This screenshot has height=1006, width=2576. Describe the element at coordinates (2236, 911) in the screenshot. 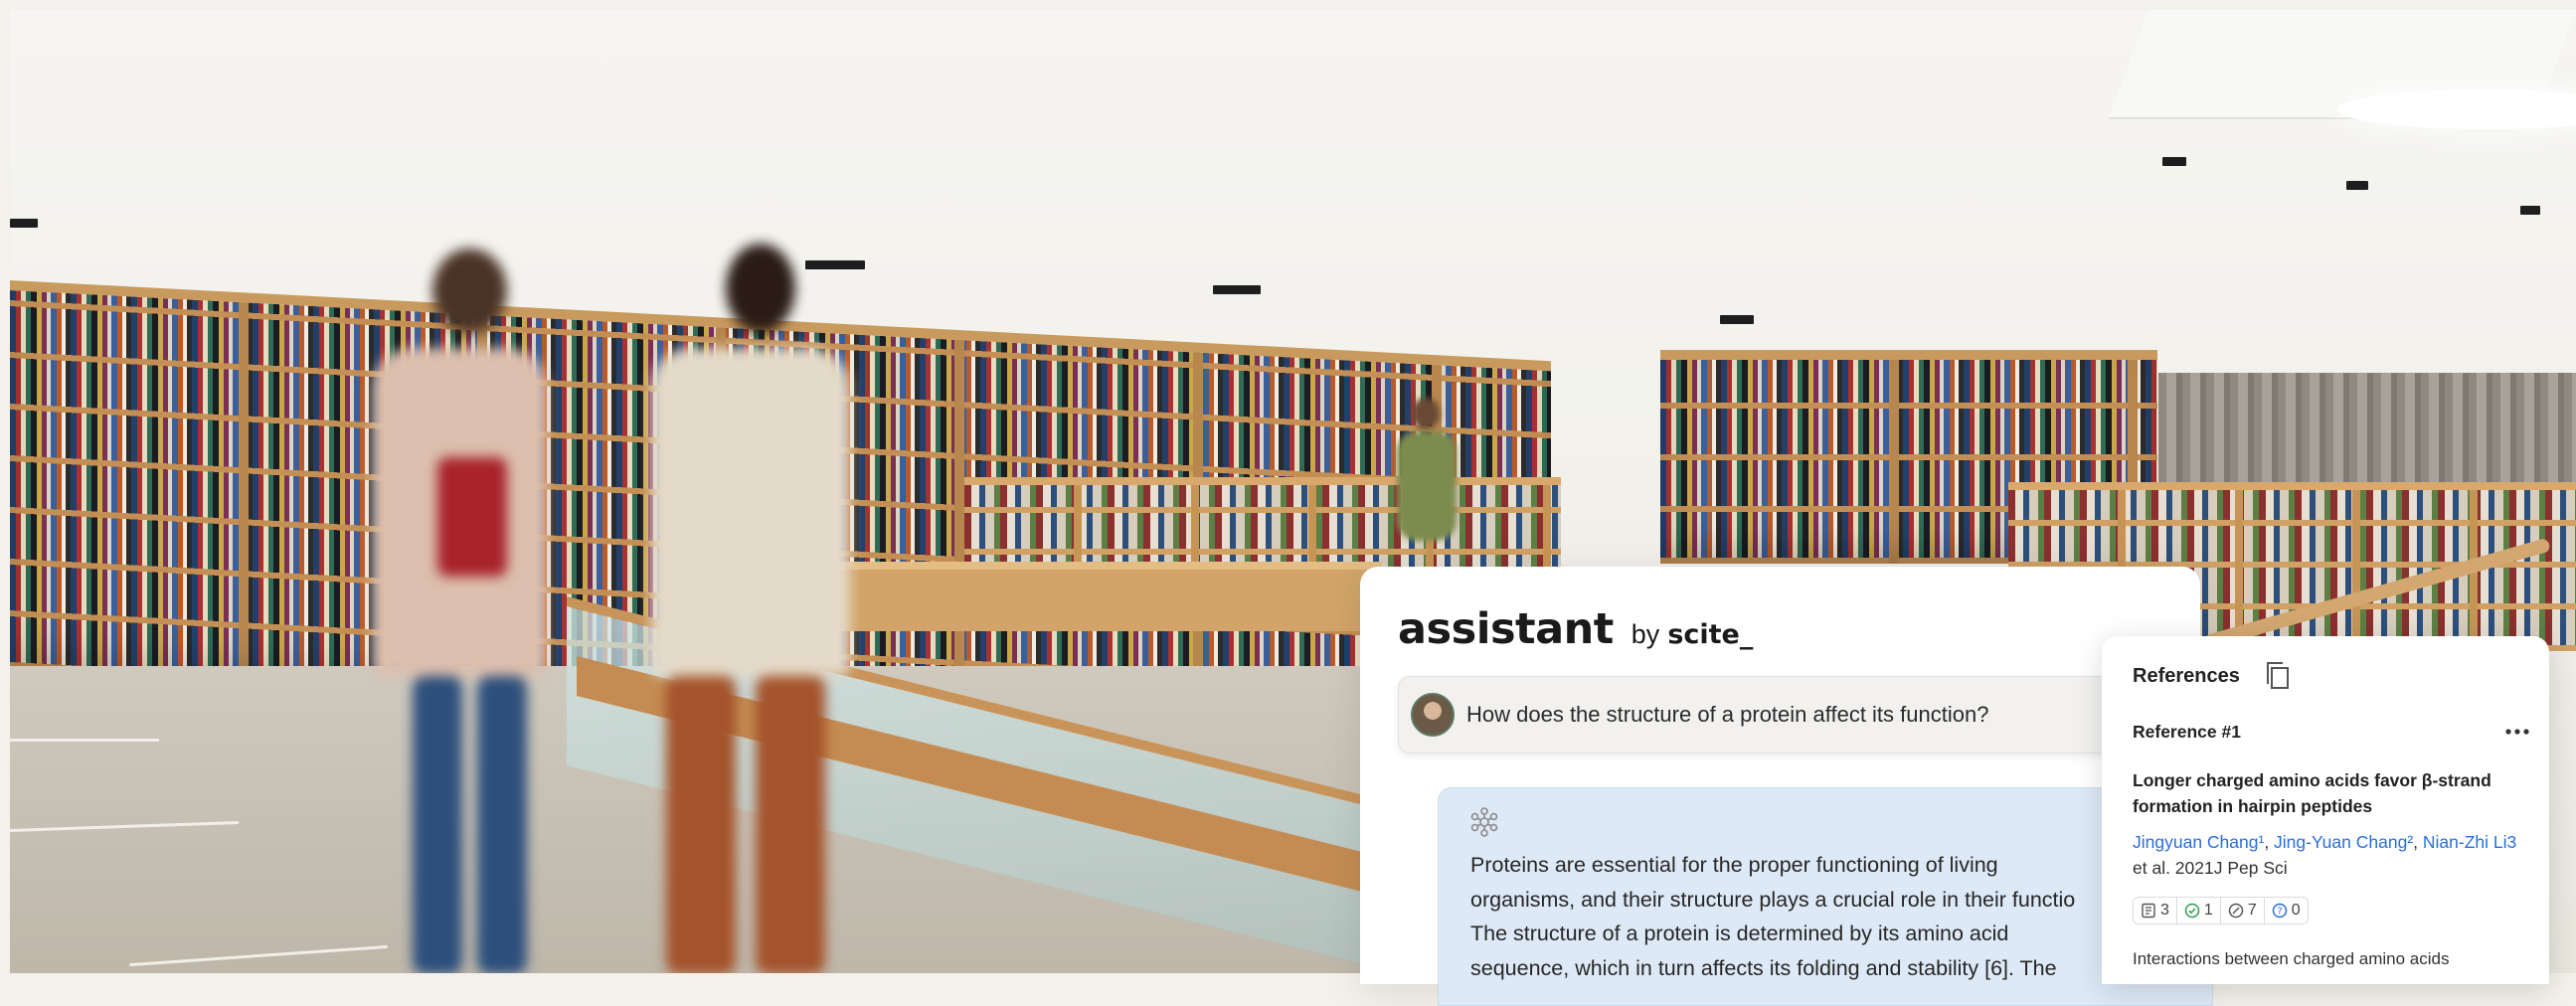

I see `slash-circle-icon` at that location.